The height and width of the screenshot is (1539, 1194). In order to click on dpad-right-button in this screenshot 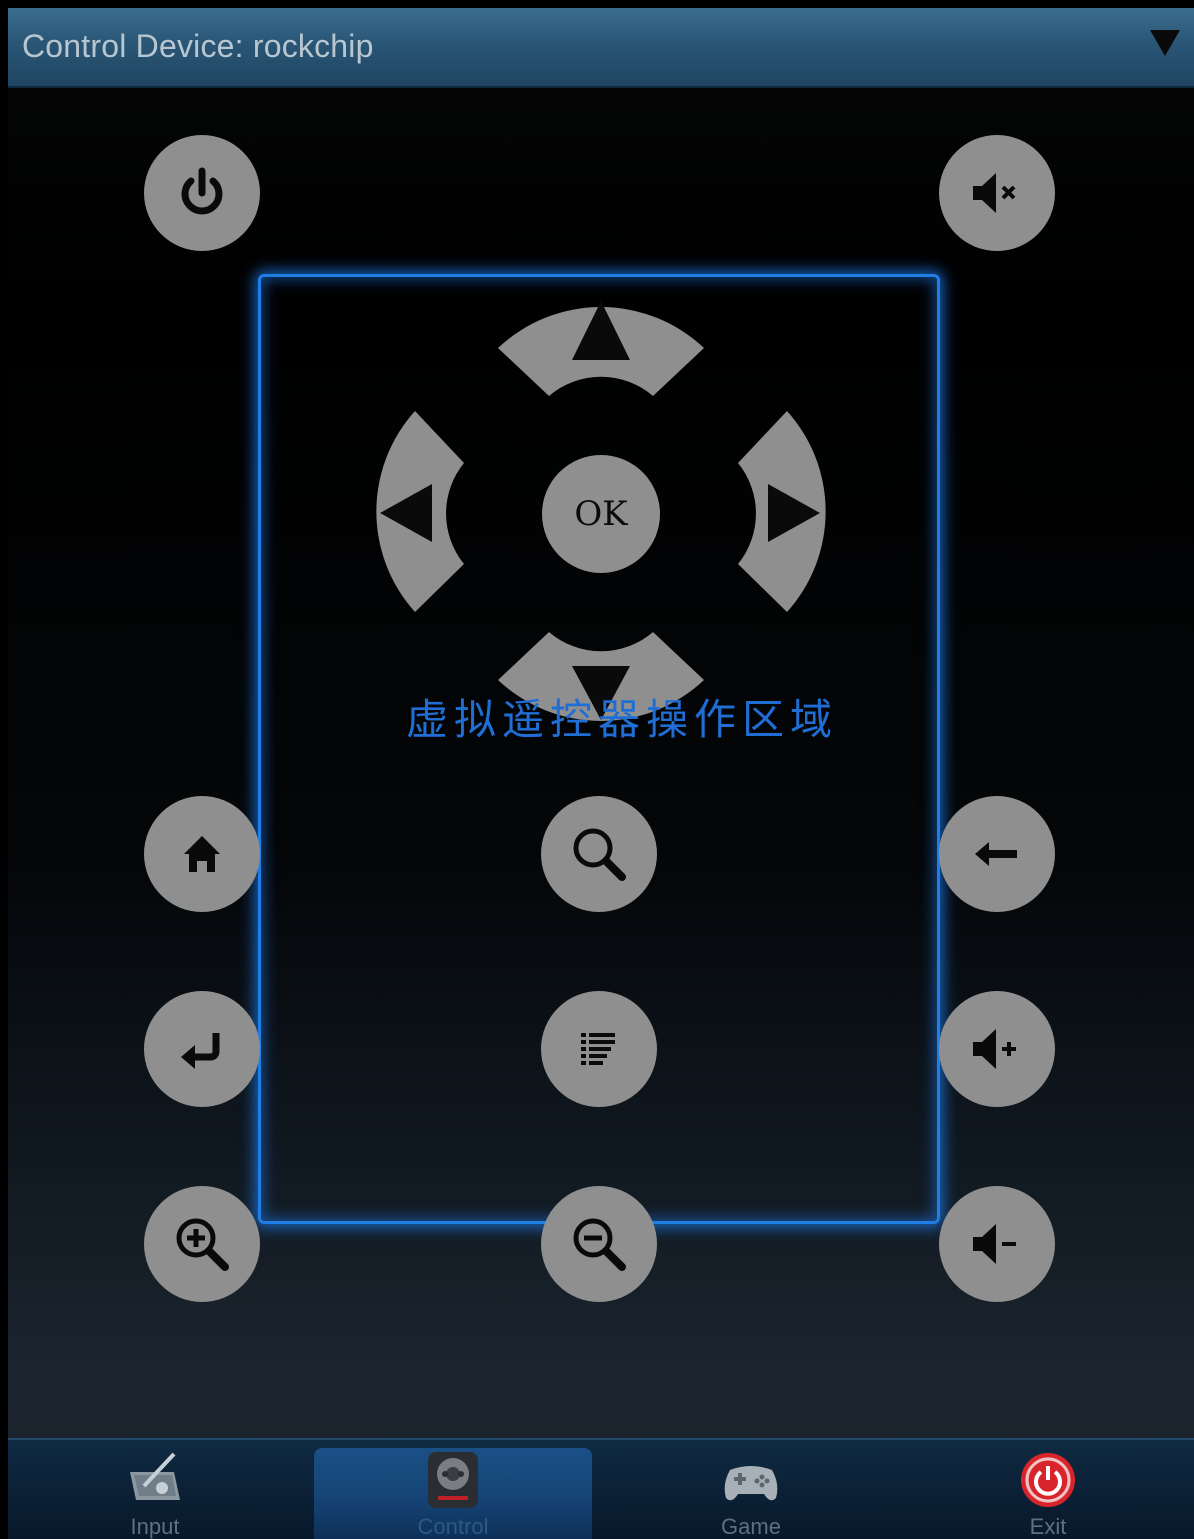, I will do `click(782, 511)`.